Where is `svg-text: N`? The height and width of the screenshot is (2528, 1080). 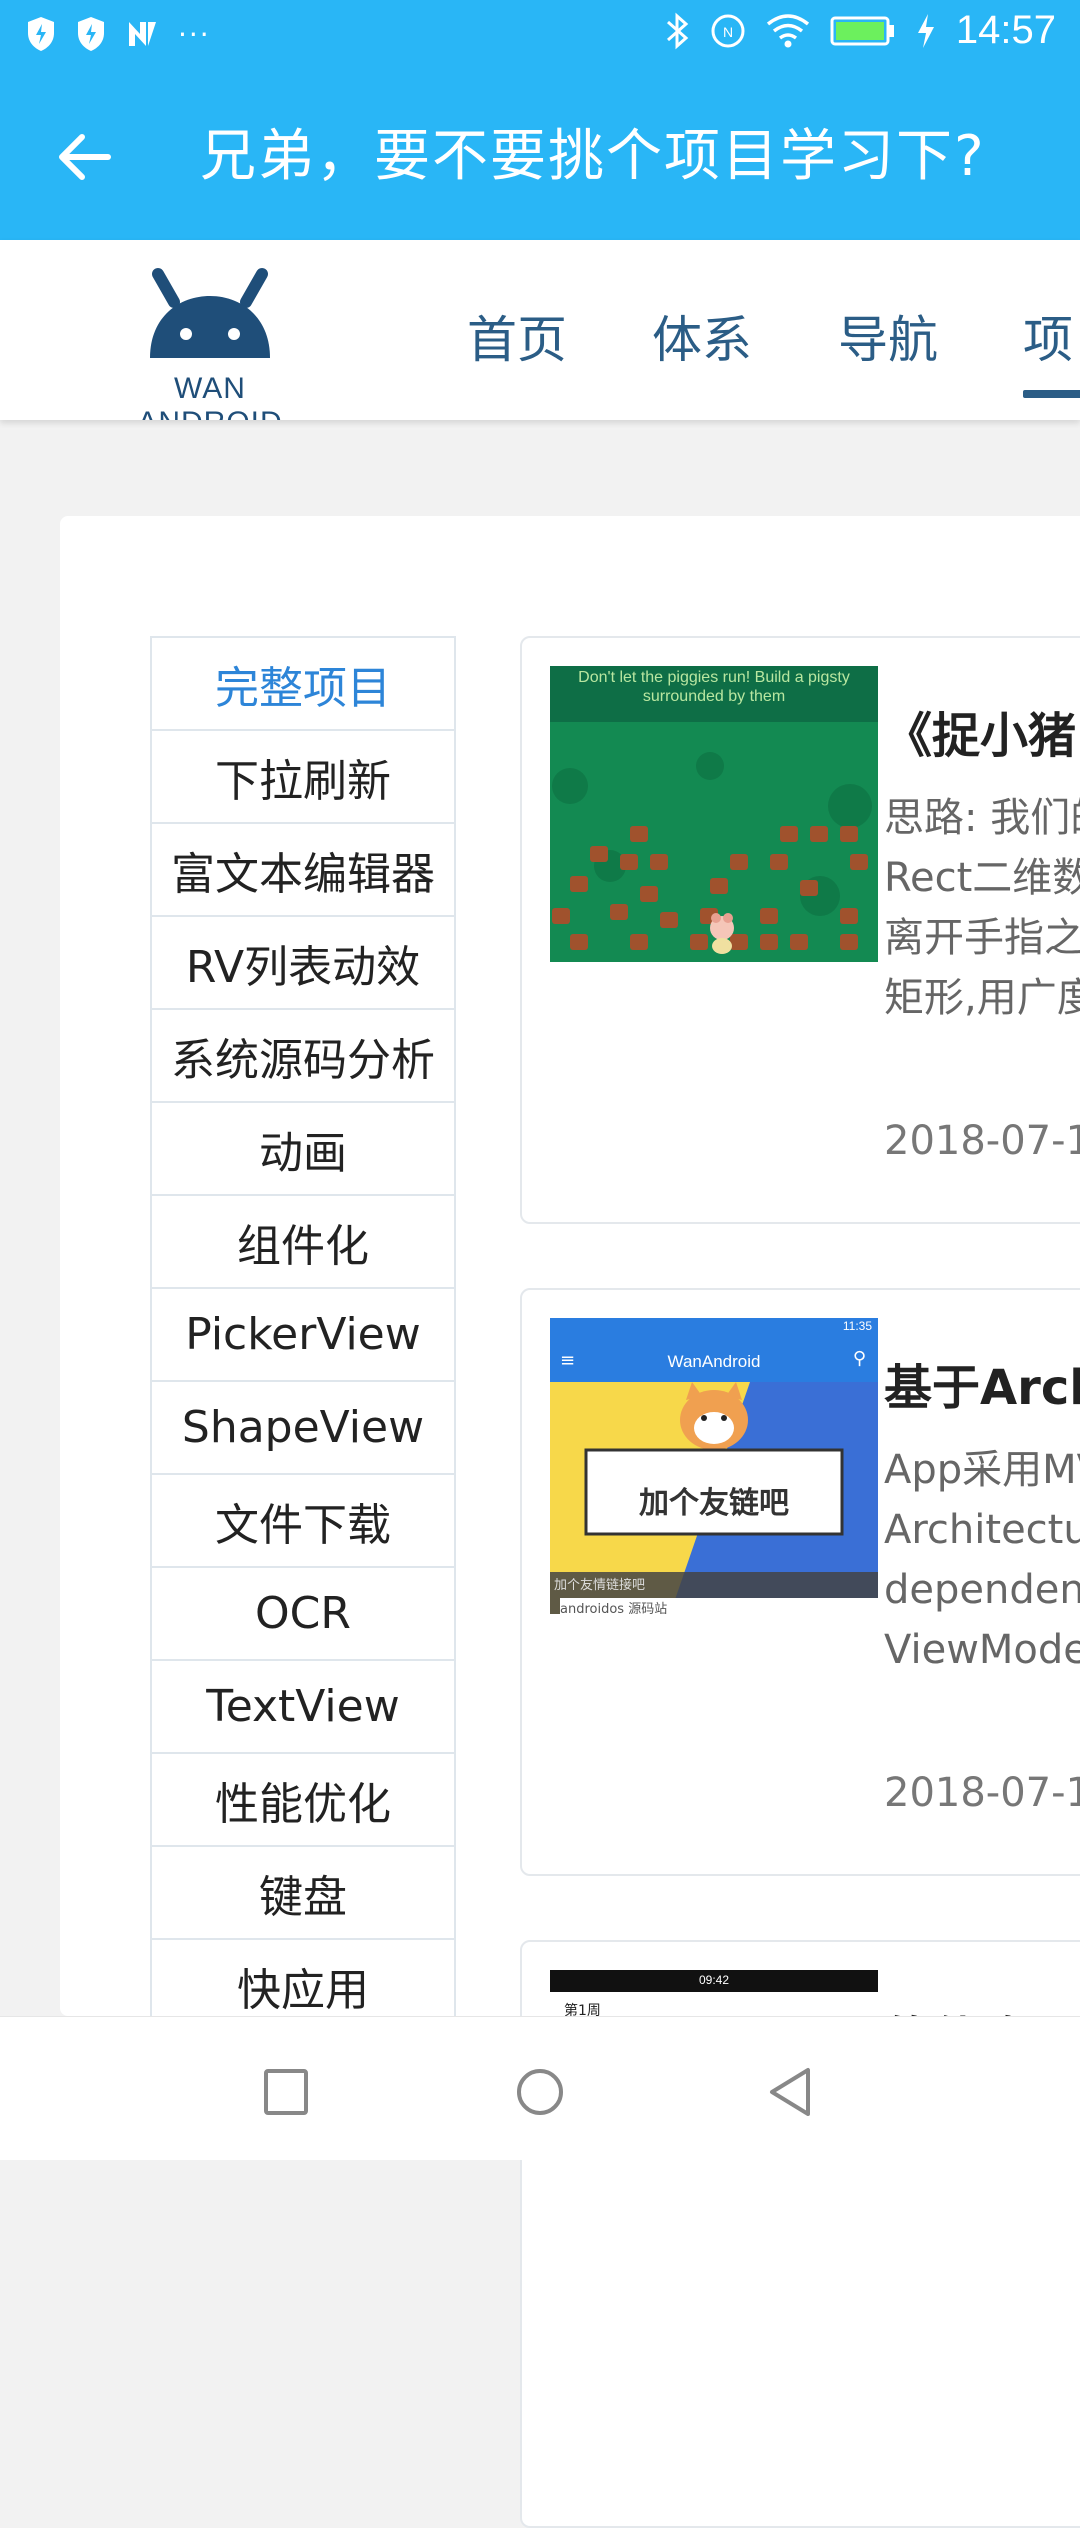
svg-text: N is located at coordinates (728, 32).